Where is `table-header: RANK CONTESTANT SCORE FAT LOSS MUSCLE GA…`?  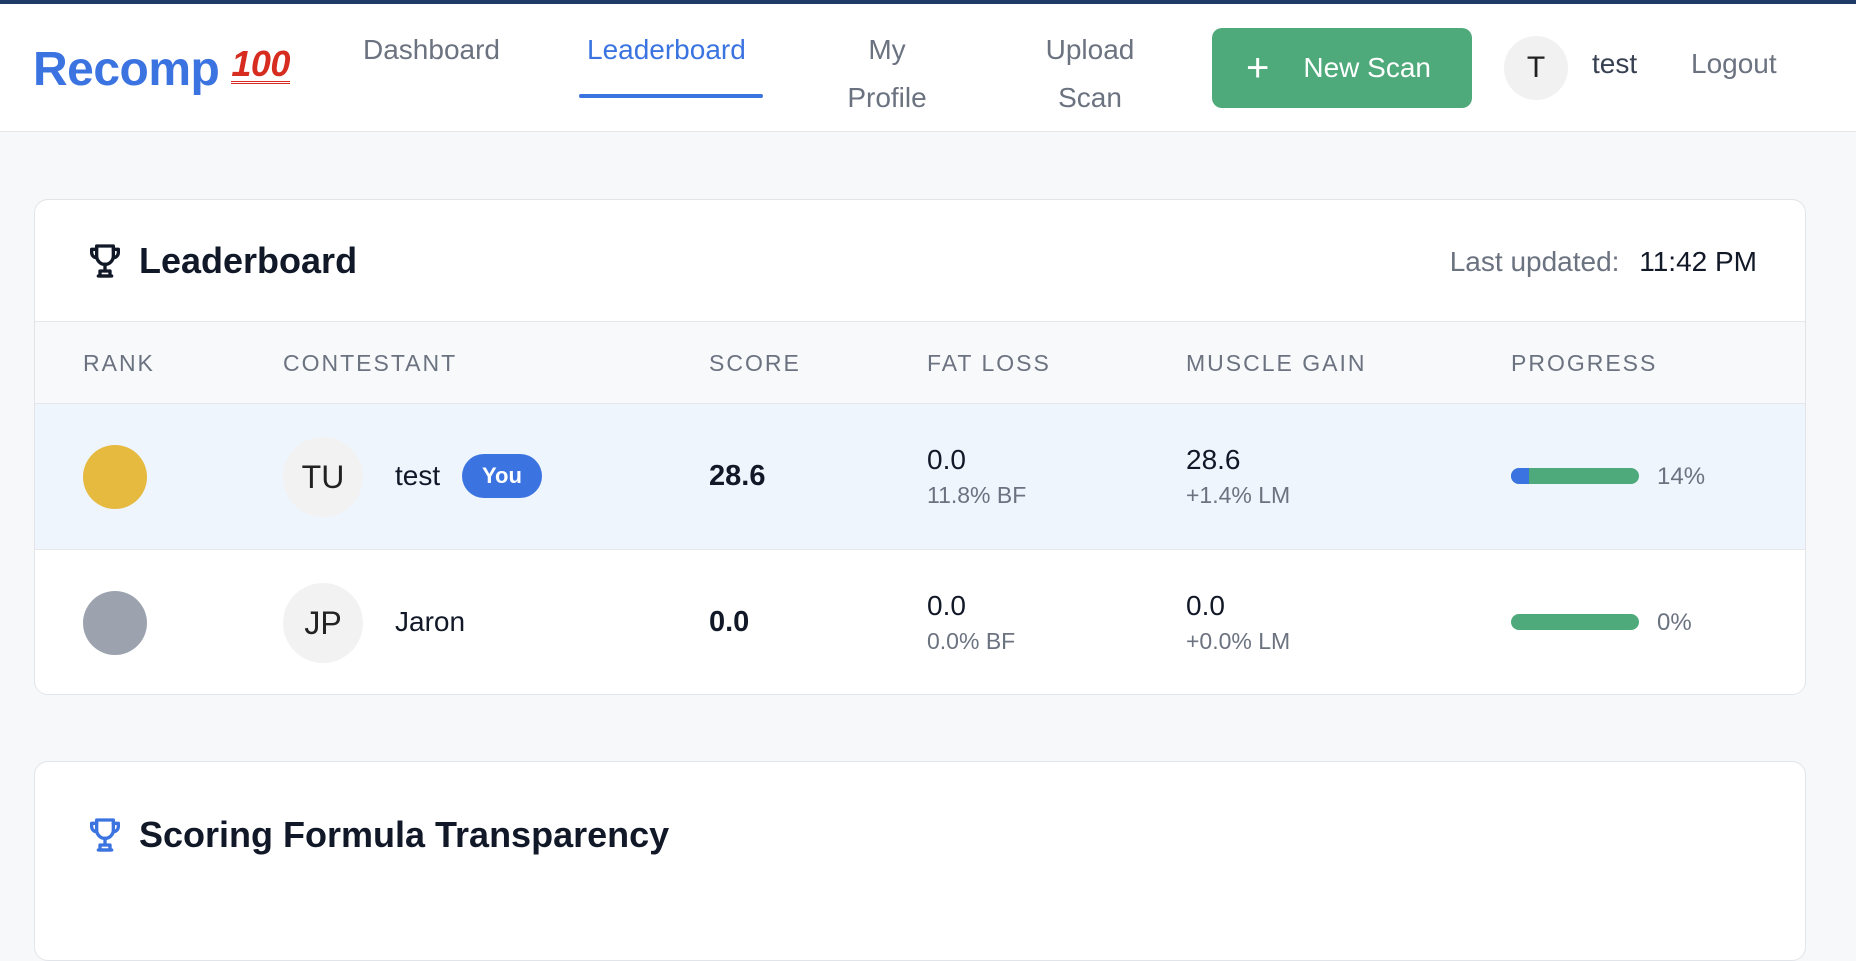 table-header: RANK CONTESTANT SCORE FAT LOSS MUSCLE GA… is located at coordinates (920, 362).